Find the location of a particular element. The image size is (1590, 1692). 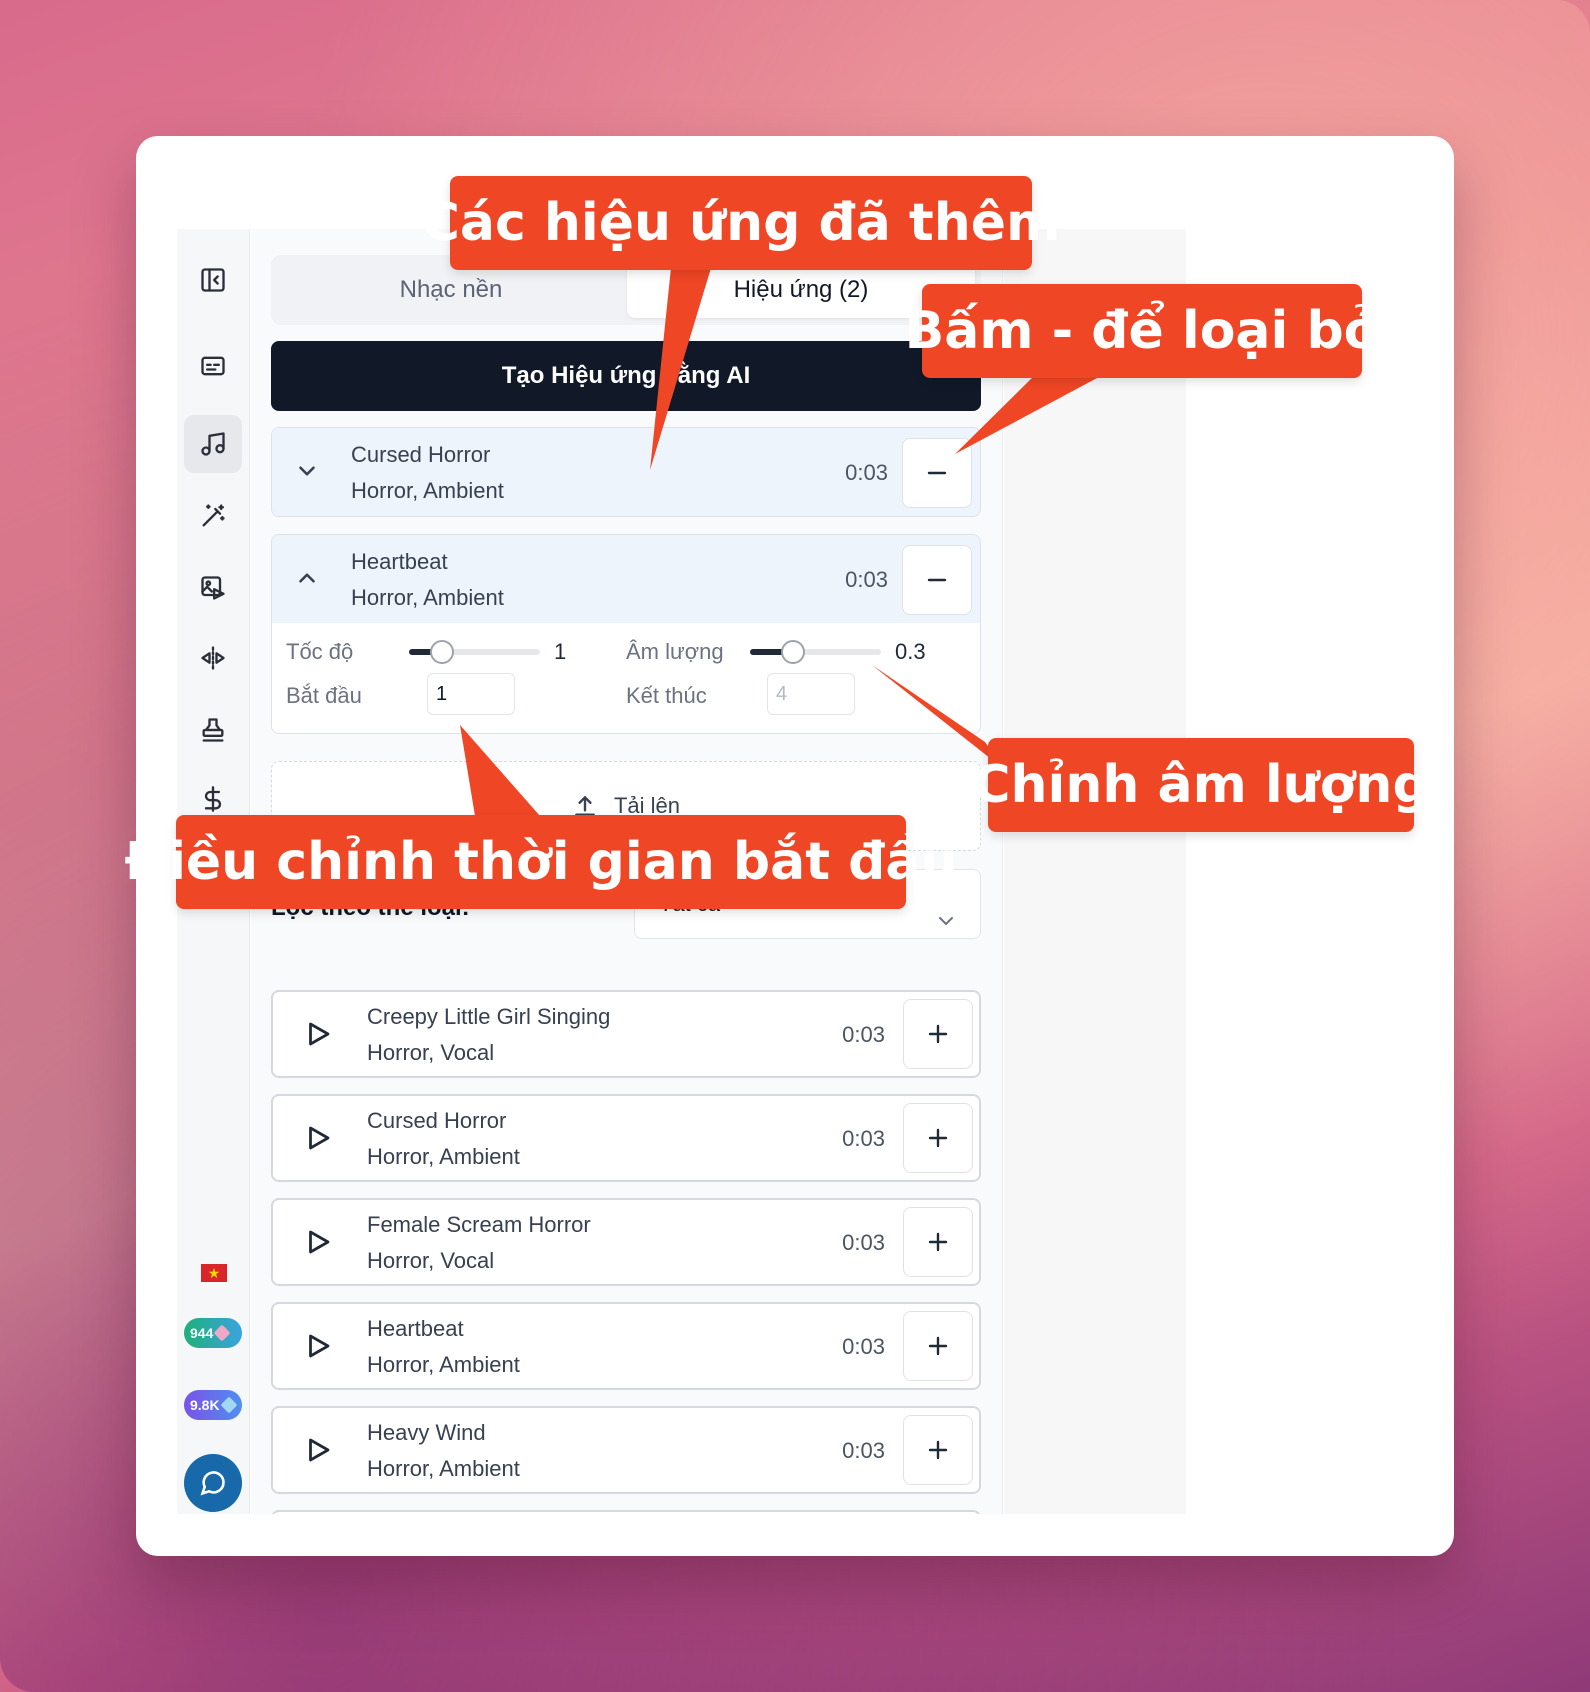

chat-button is located at coordinates (213, 1483).